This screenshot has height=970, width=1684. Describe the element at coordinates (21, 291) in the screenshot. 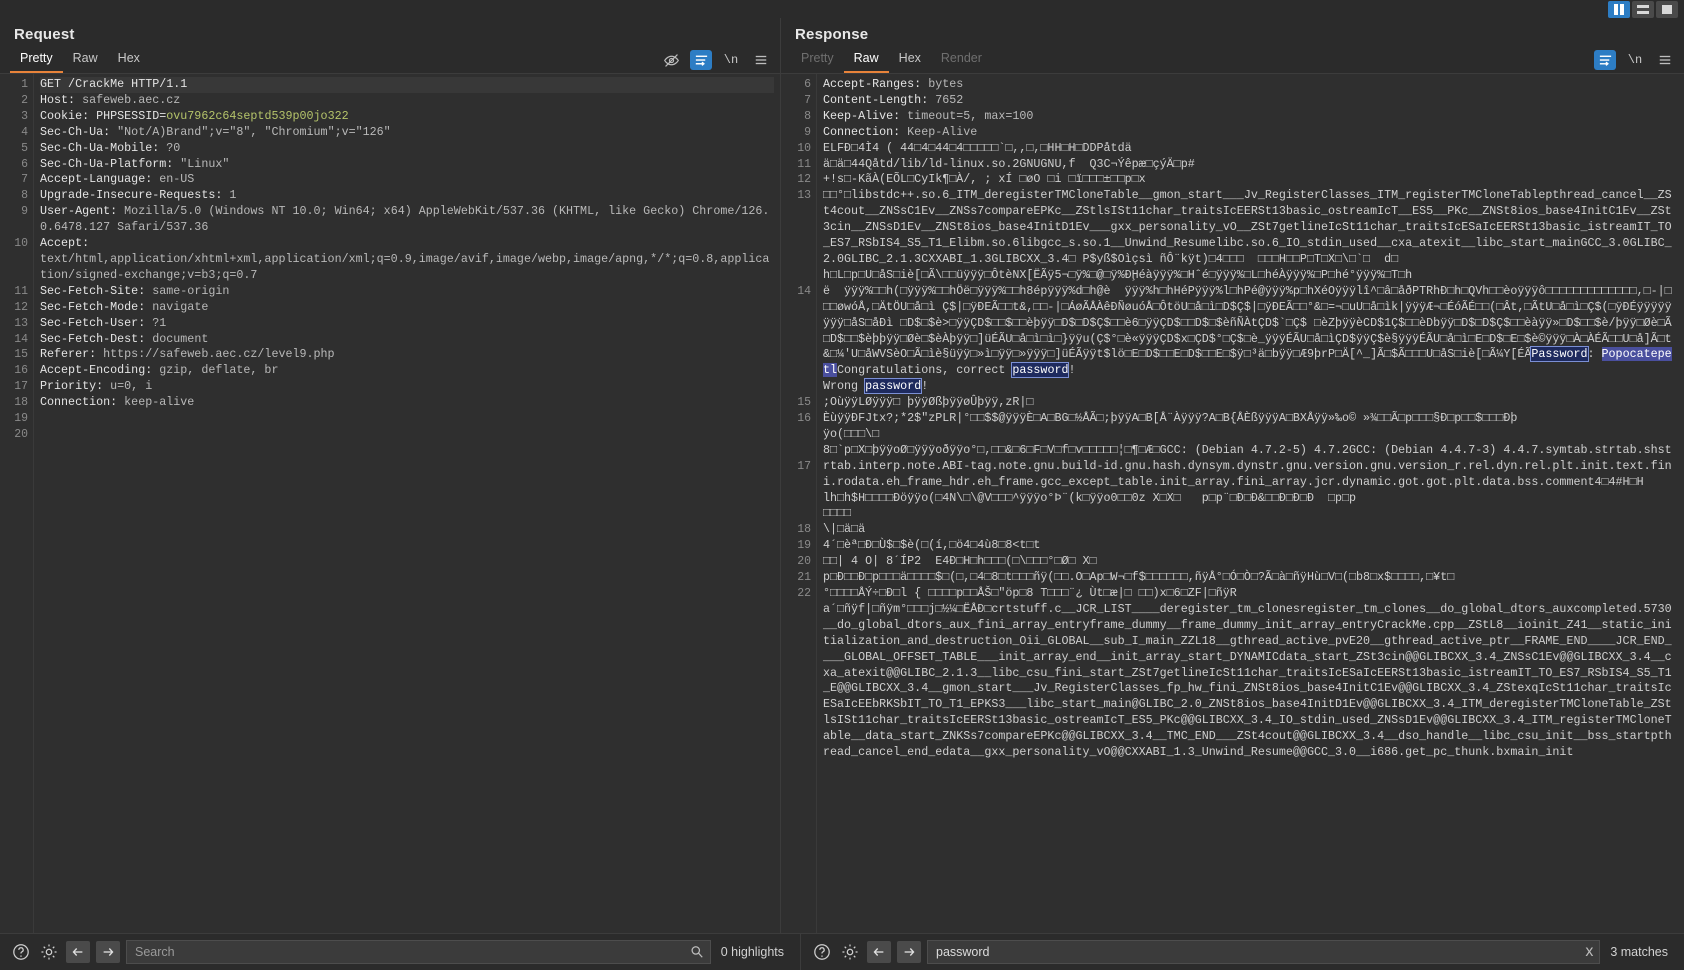

I see `line-number: 11` at that location.